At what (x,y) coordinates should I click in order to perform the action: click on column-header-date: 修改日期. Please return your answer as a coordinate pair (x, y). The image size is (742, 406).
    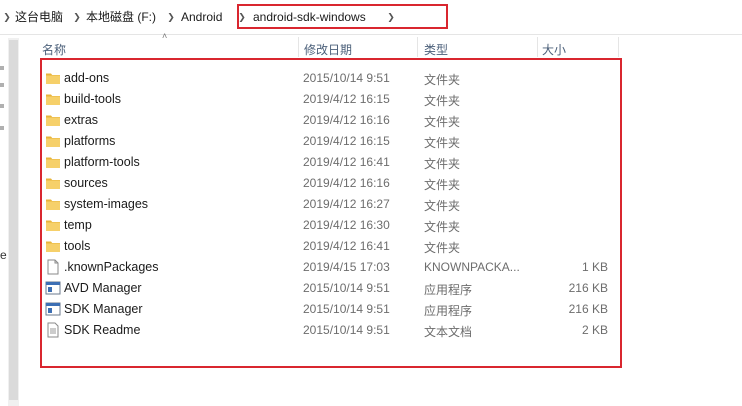
    Looking at the image, I should click on (328, 49).